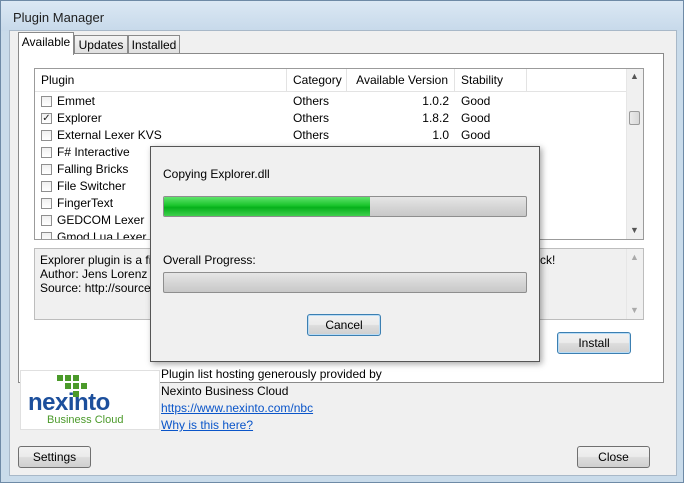 This screenshot has height=483, width=684. I want to click on description-line: Author: Jens Lorenz, so click(94, 274).